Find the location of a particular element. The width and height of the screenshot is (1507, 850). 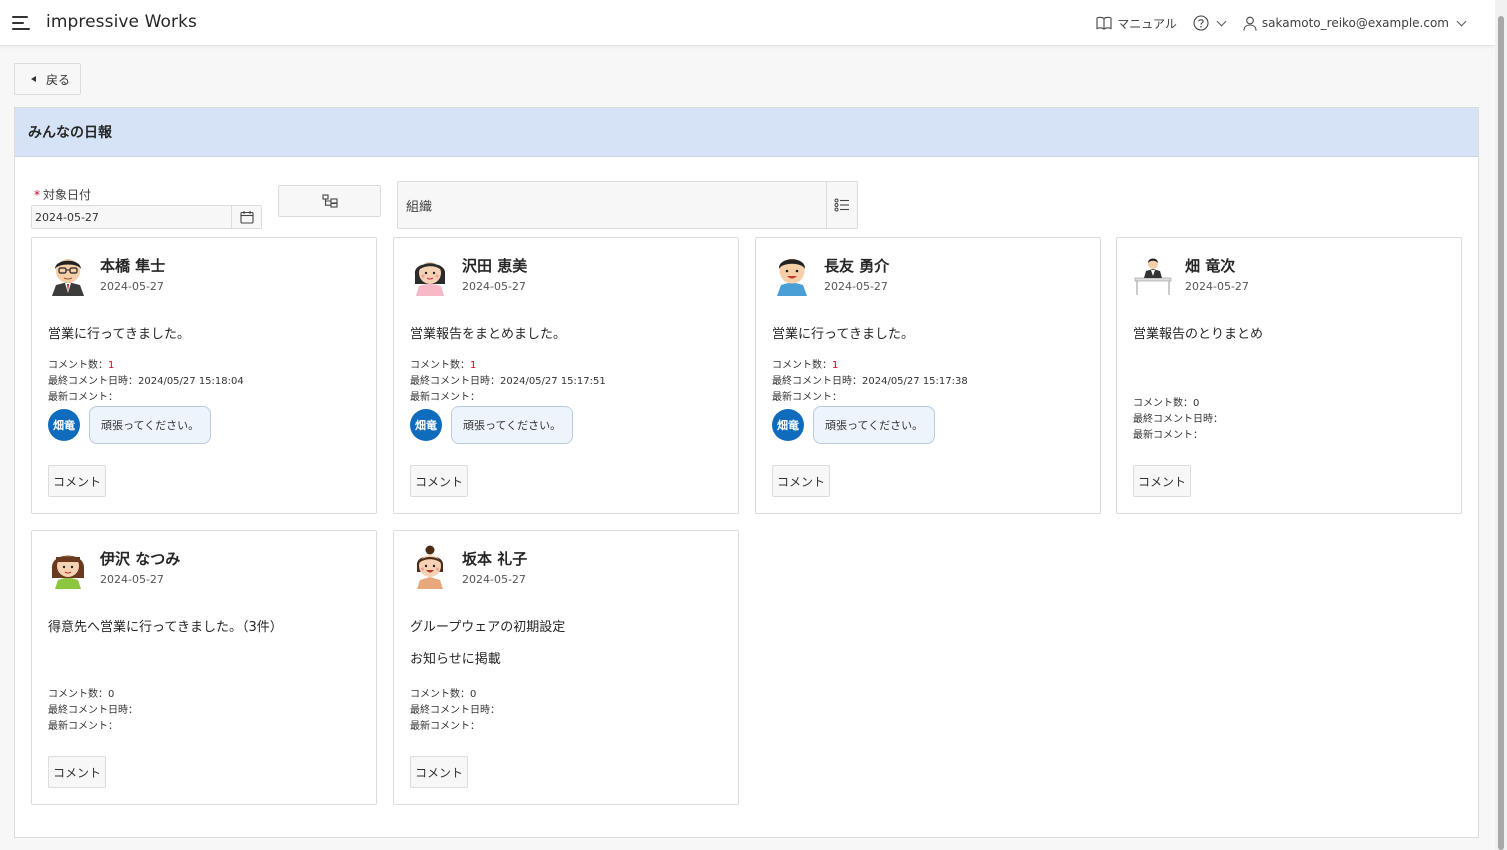

vertical-scrollbar is located at coordinates (1501, 425).